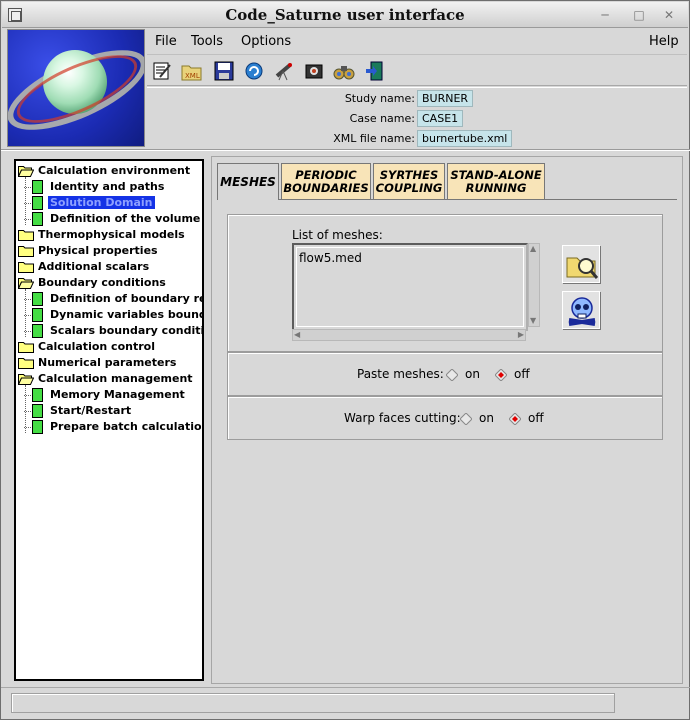 The image size is (690, 720). Describe the element at coordinates (126, 298) in the screenshot. I see `tree-item-label: Definition of boundary regions` at that location.